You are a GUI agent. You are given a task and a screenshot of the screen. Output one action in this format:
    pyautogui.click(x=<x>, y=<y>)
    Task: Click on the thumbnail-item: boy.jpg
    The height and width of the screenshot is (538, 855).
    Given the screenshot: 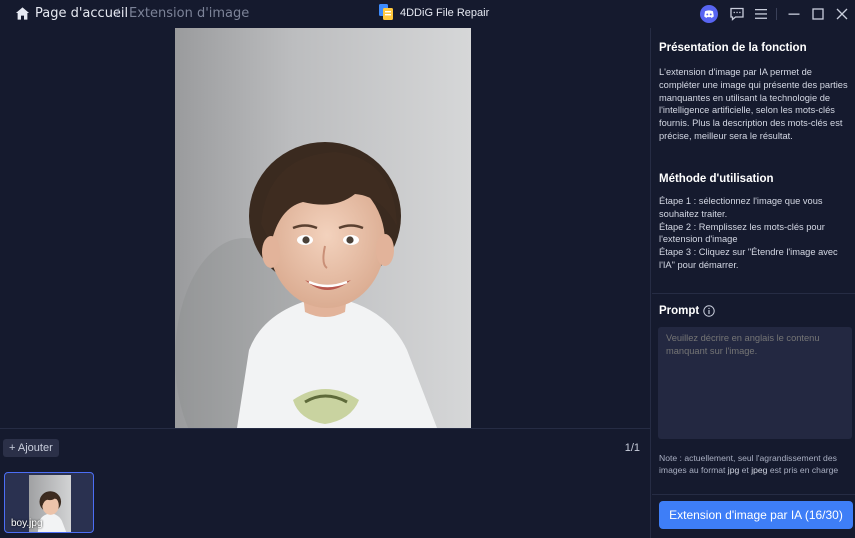 What is the action you would take?
    pyautogui.click(x=49, y=502)
    